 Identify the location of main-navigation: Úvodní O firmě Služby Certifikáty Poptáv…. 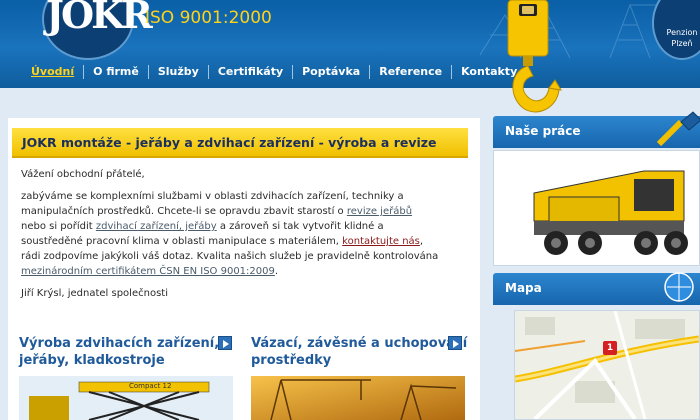
(258, 72).